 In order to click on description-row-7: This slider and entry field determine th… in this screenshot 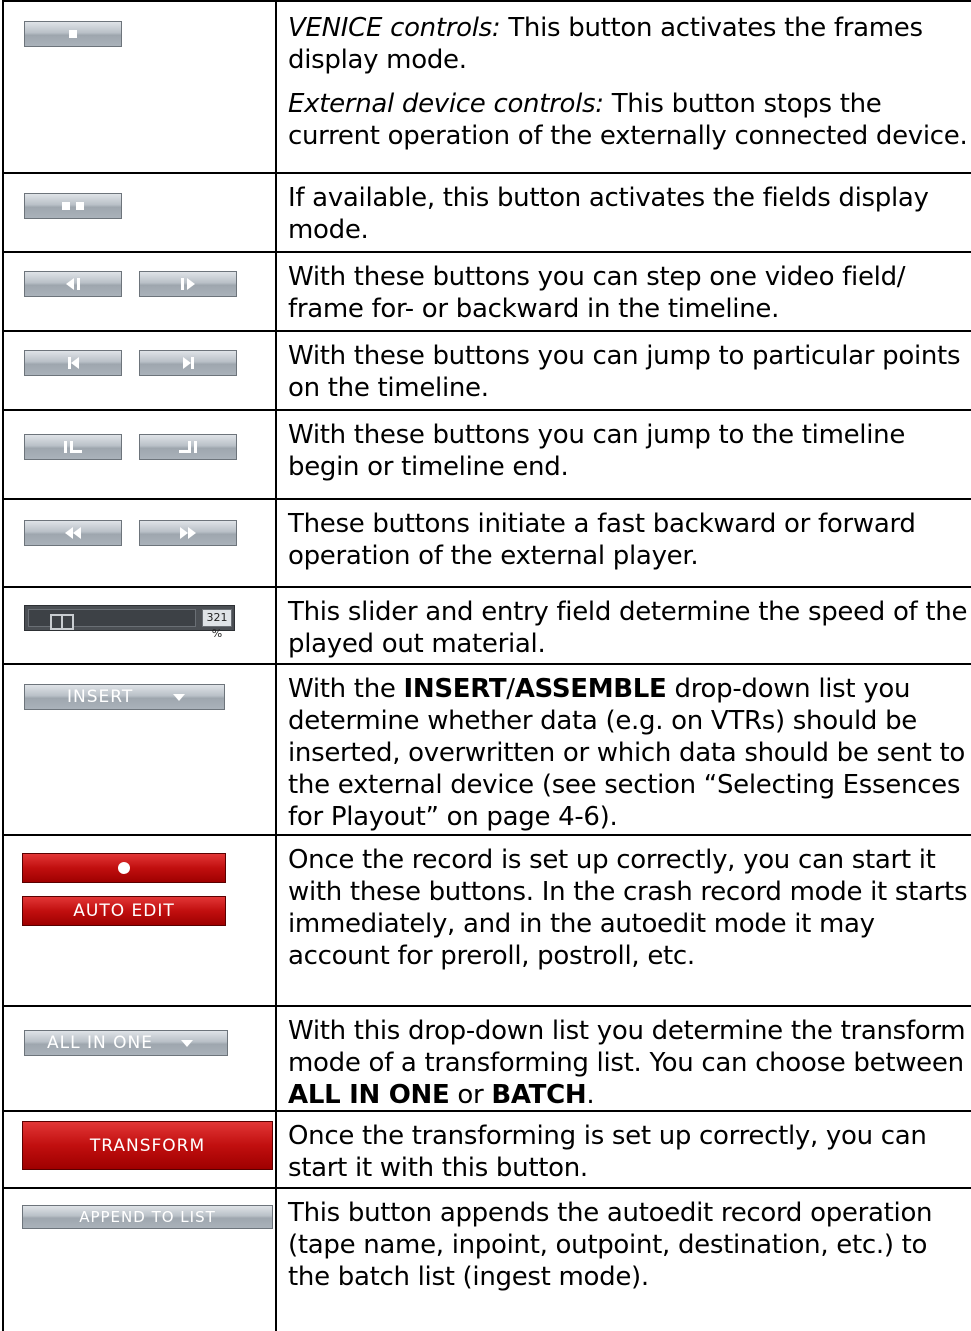, I will do `click(628, 628)`.